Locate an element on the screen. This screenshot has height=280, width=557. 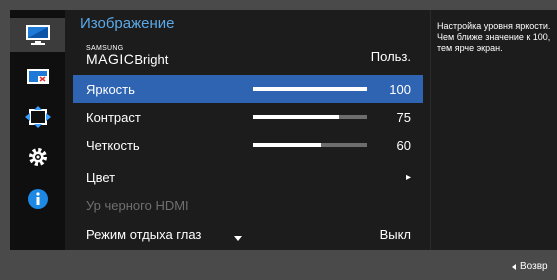
contrast-label: Контраст is located at coordinates (113, 117).